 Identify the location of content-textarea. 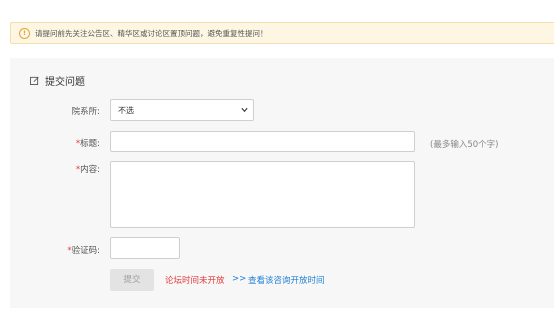
(262, 194).